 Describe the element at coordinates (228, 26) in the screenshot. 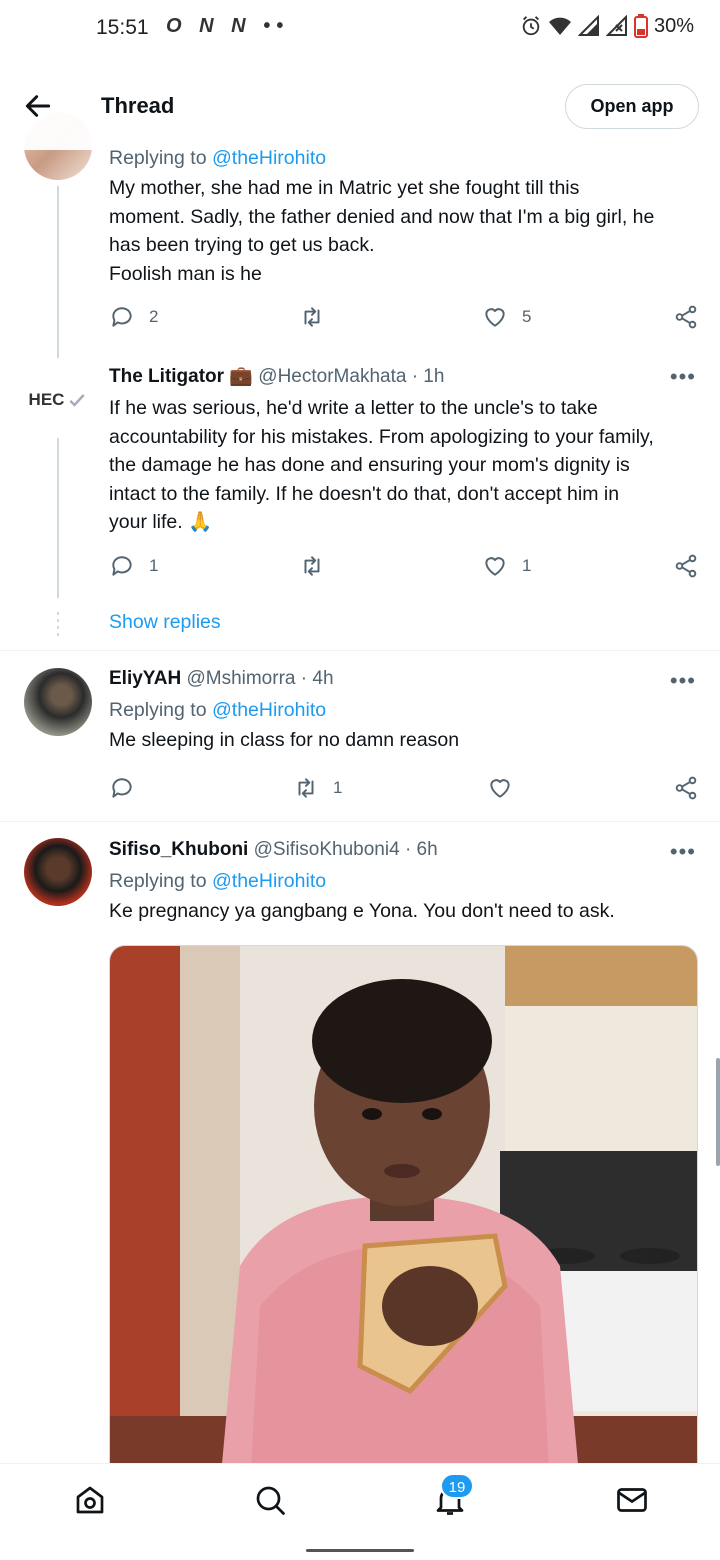

I see `status-notification-icons: O N N ••` at that location.